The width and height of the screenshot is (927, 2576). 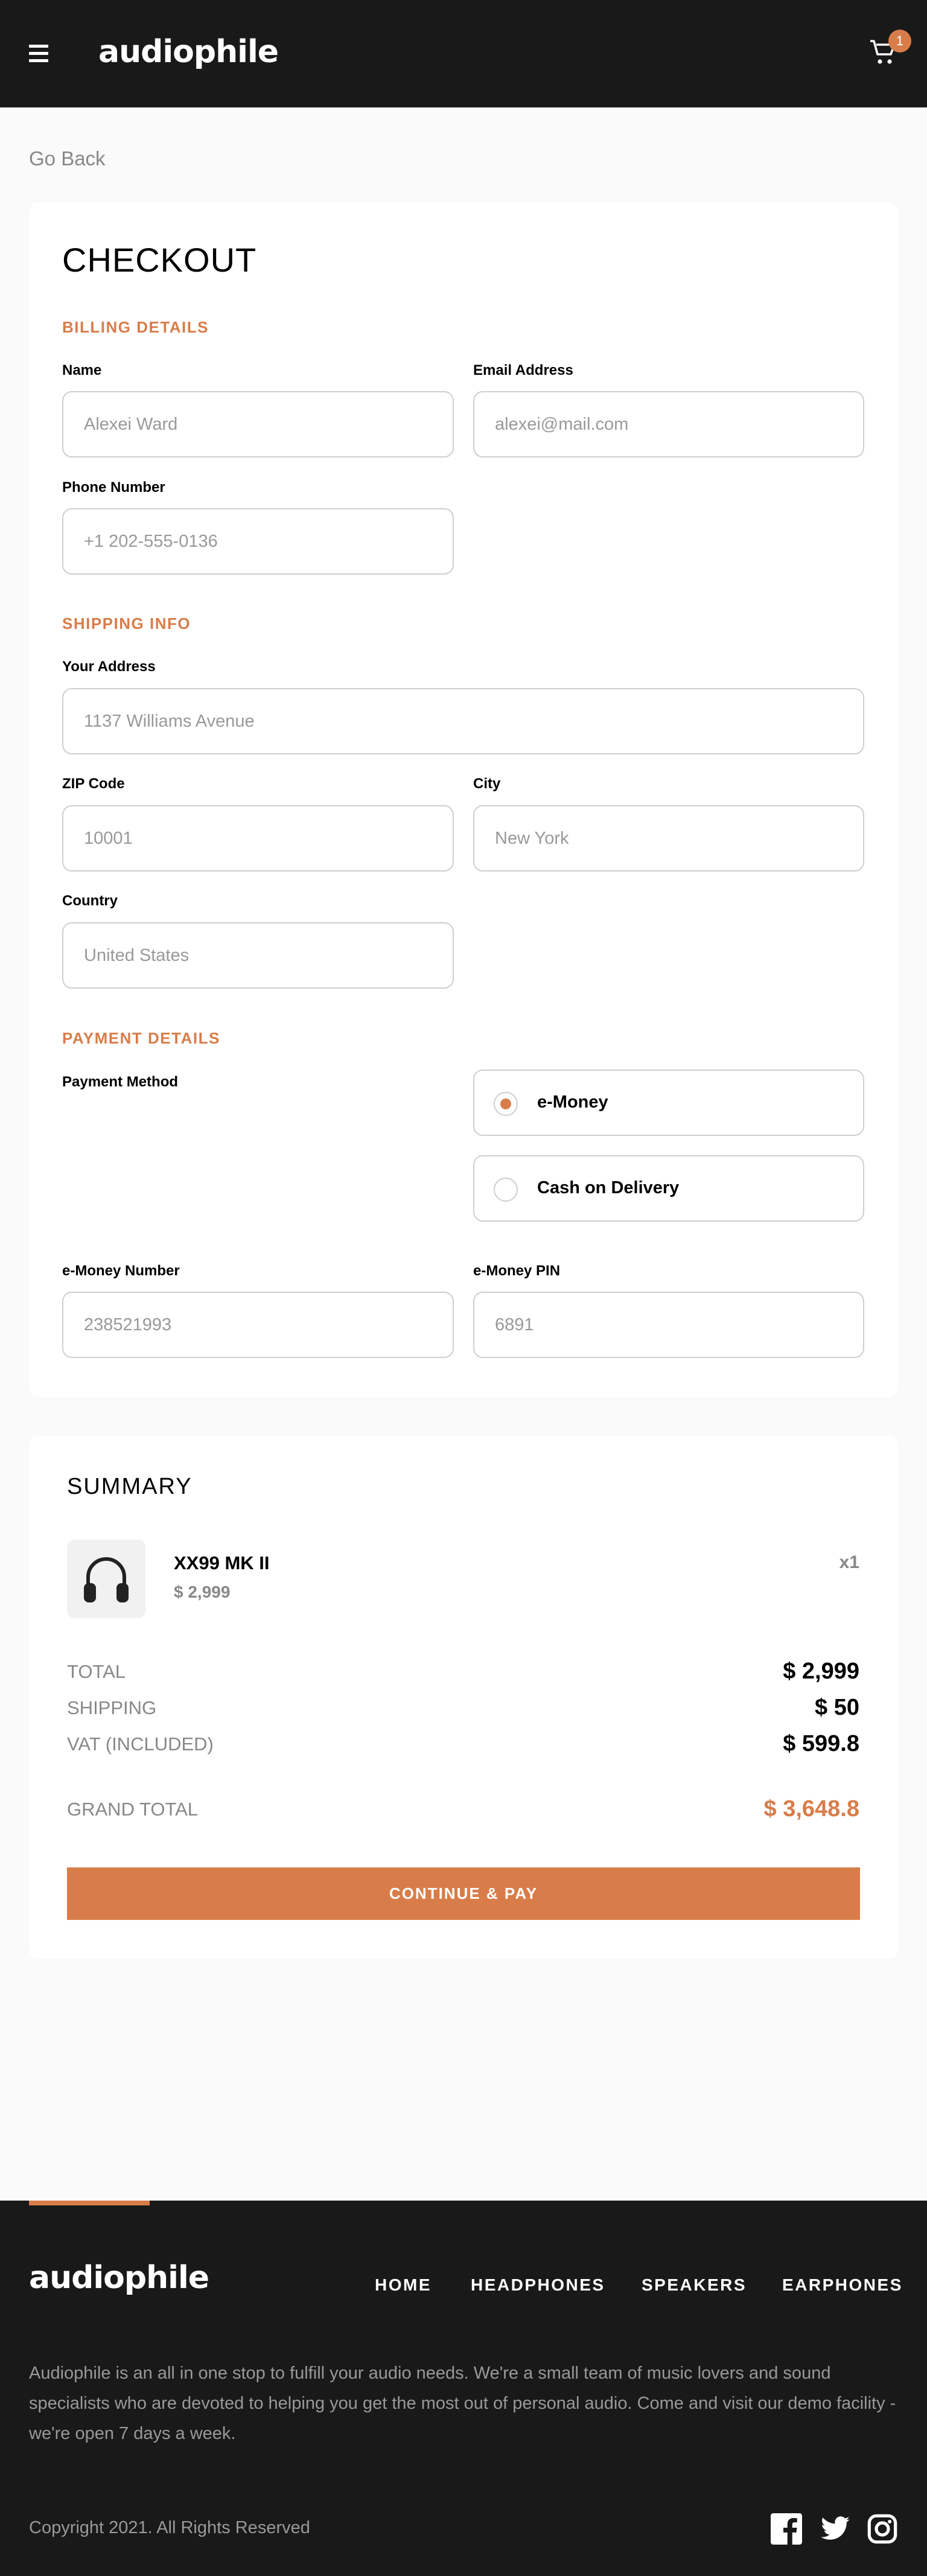 I want to click on footer-link-speakers: SPEAKERS, so click(x=694, y=2285).